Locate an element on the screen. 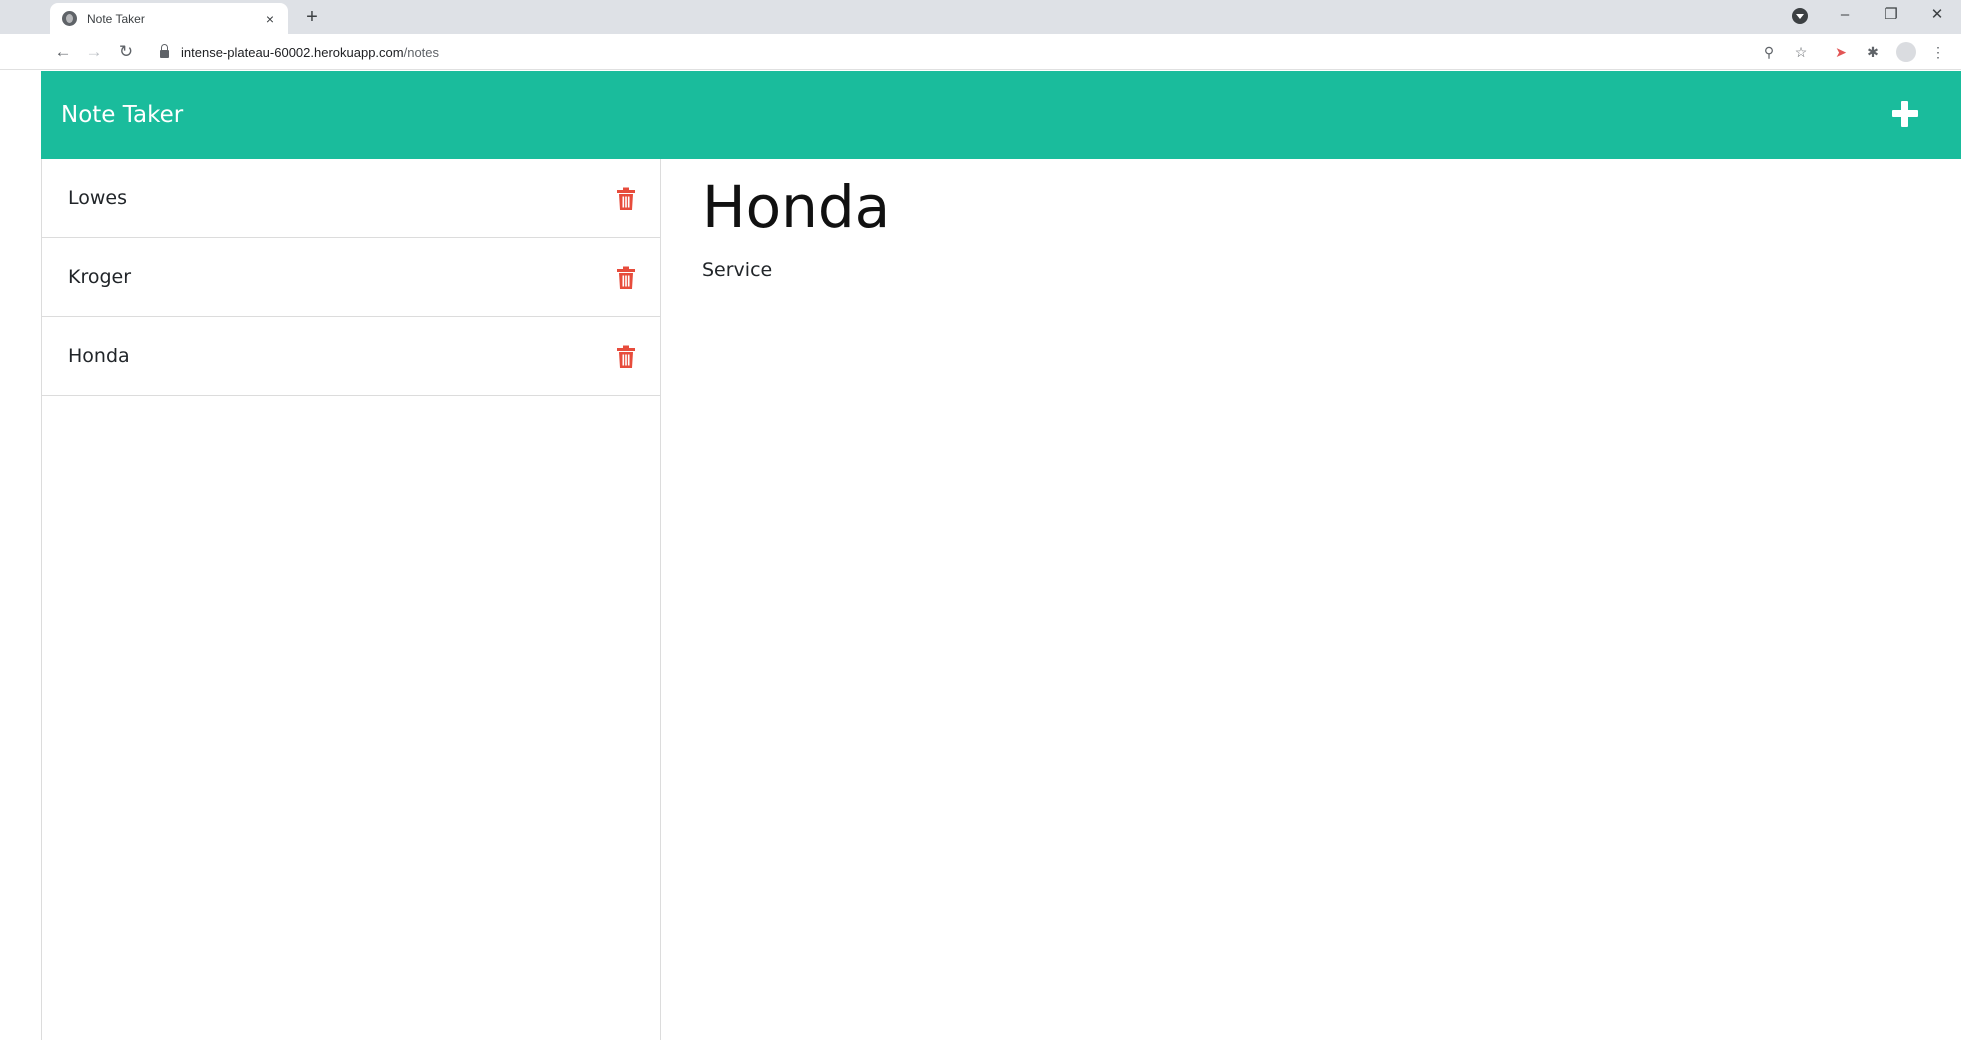 Image resolution: width=1961 pixels, height=1040 pixels. app-navbar: Note Taker is located at coordinates (1001, 115).